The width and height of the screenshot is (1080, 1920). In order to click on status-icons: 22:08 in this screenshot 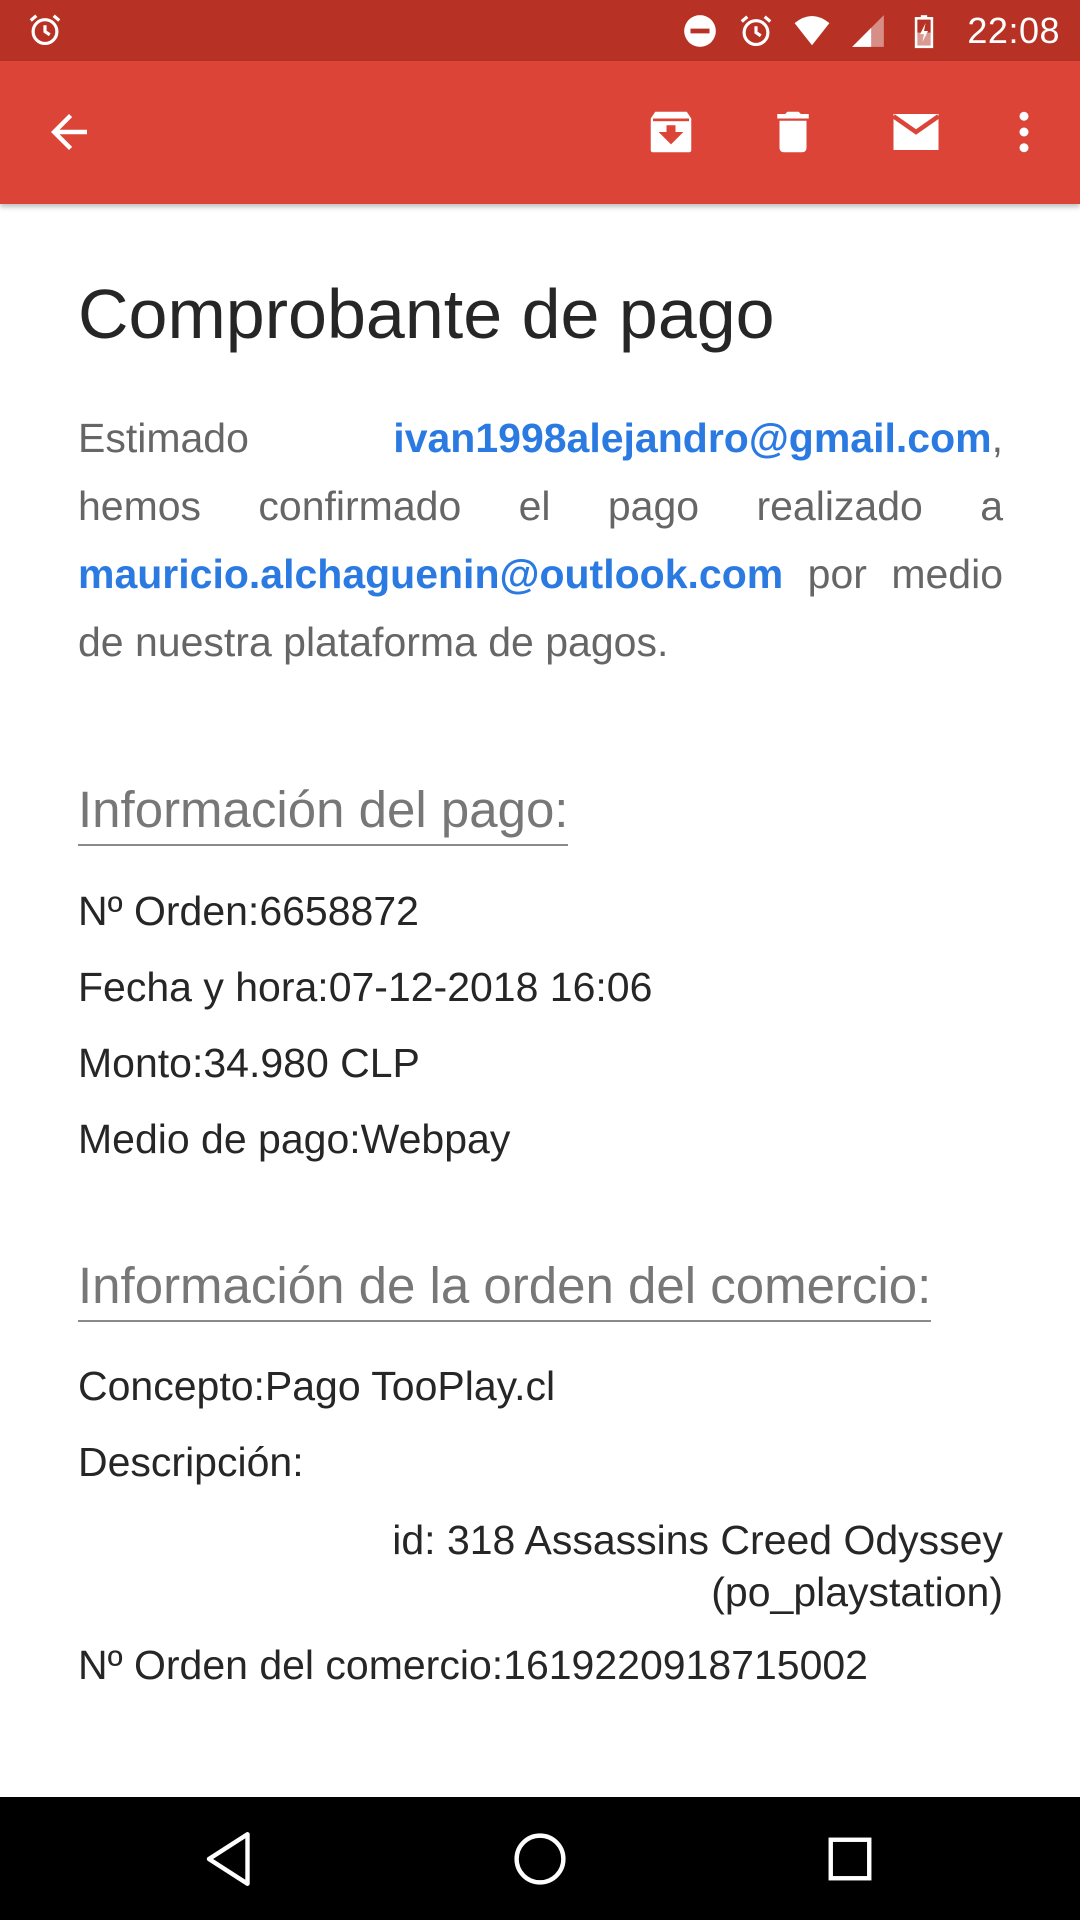, I will do `click(880, 30)`.